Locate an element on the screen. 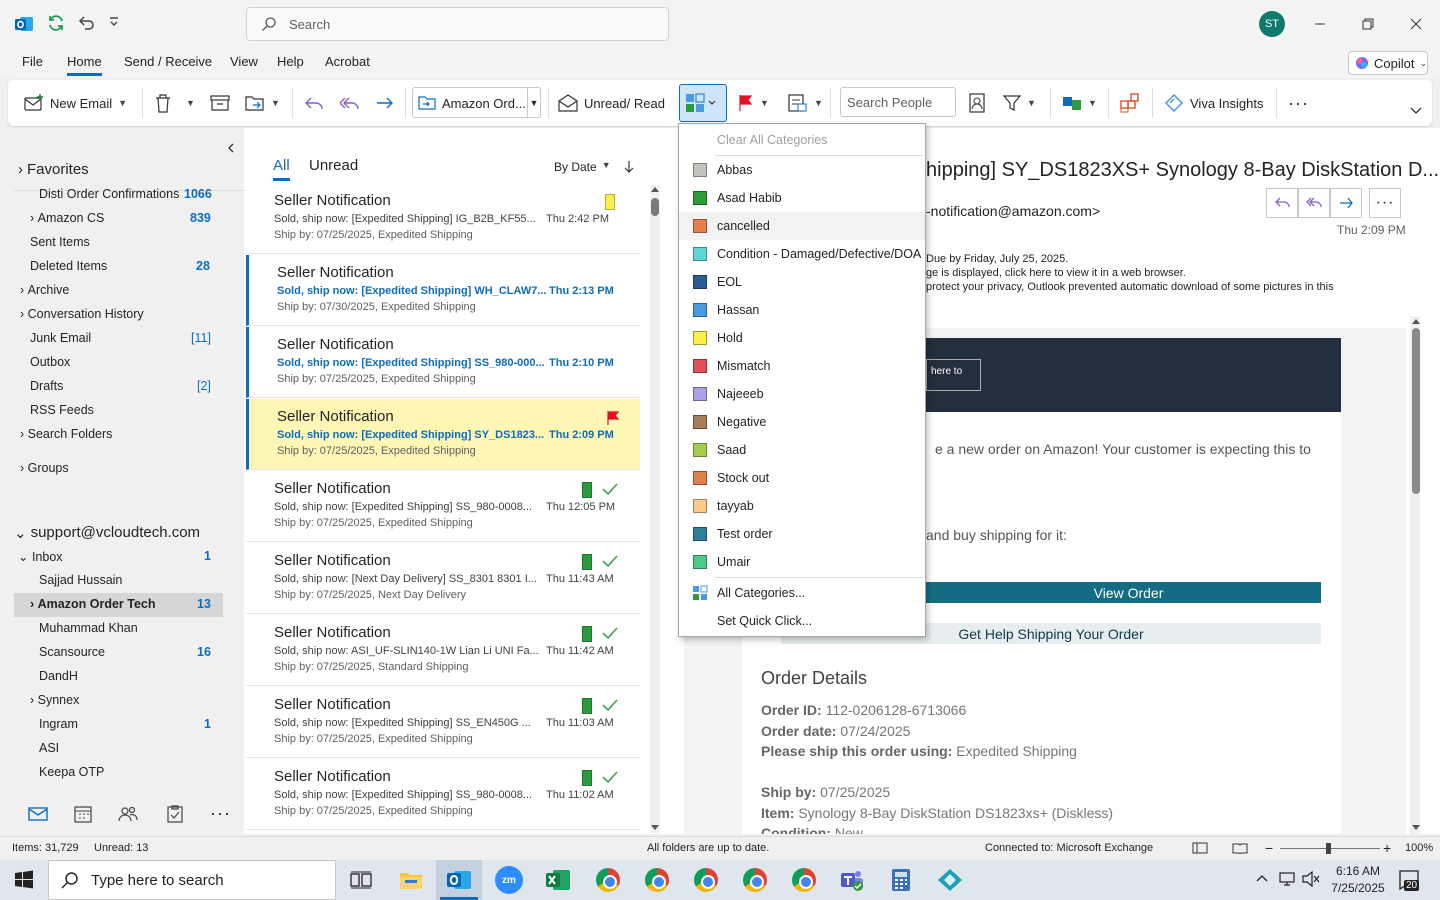 The height and width of the screenshot is (900, 1440). calendar-icon is located at coordinates (83, 814).